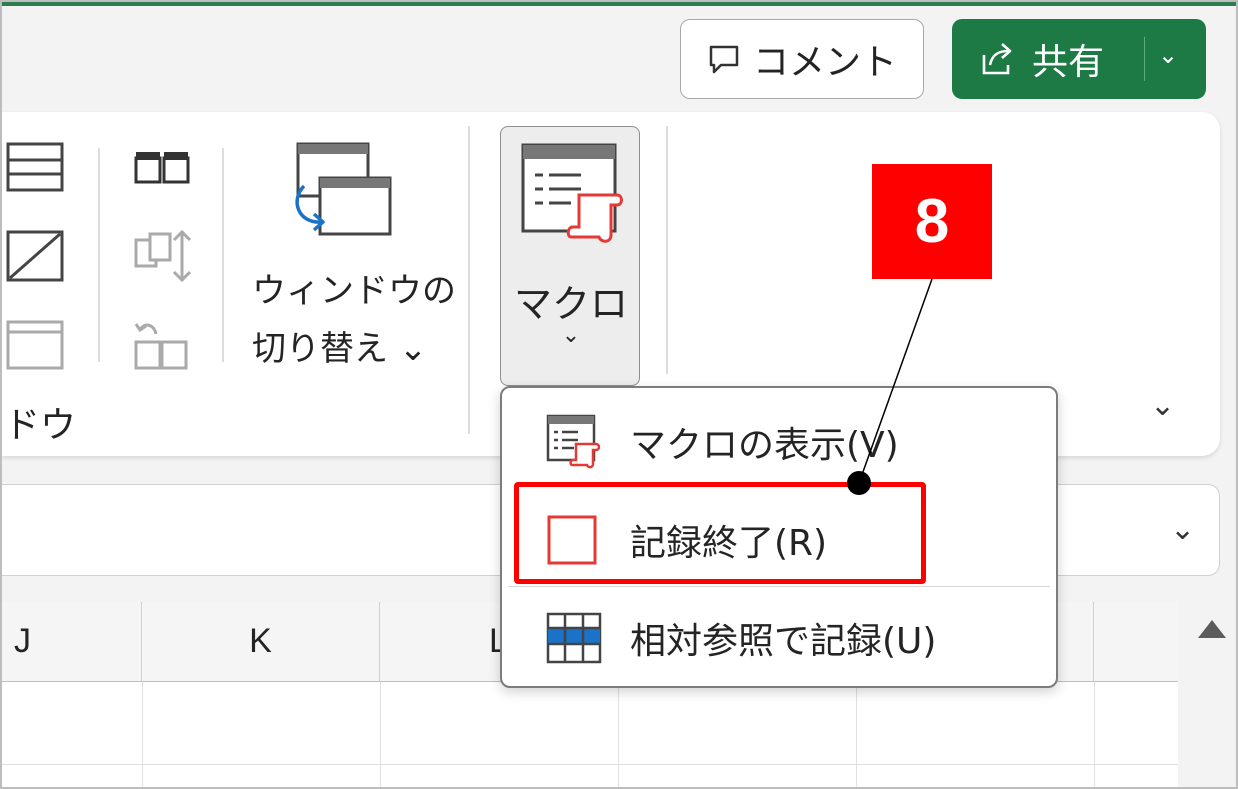 The image size is (1238, 789). I want to click on annotation-leader-line, so click(890, 386).